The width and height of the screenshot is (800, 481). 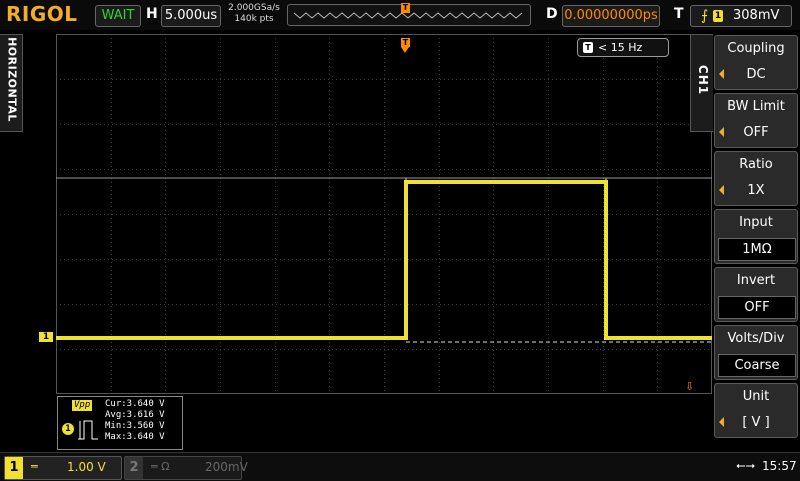 I want to click on ch1-tab-label: CH1, so click(x=703, y=80).